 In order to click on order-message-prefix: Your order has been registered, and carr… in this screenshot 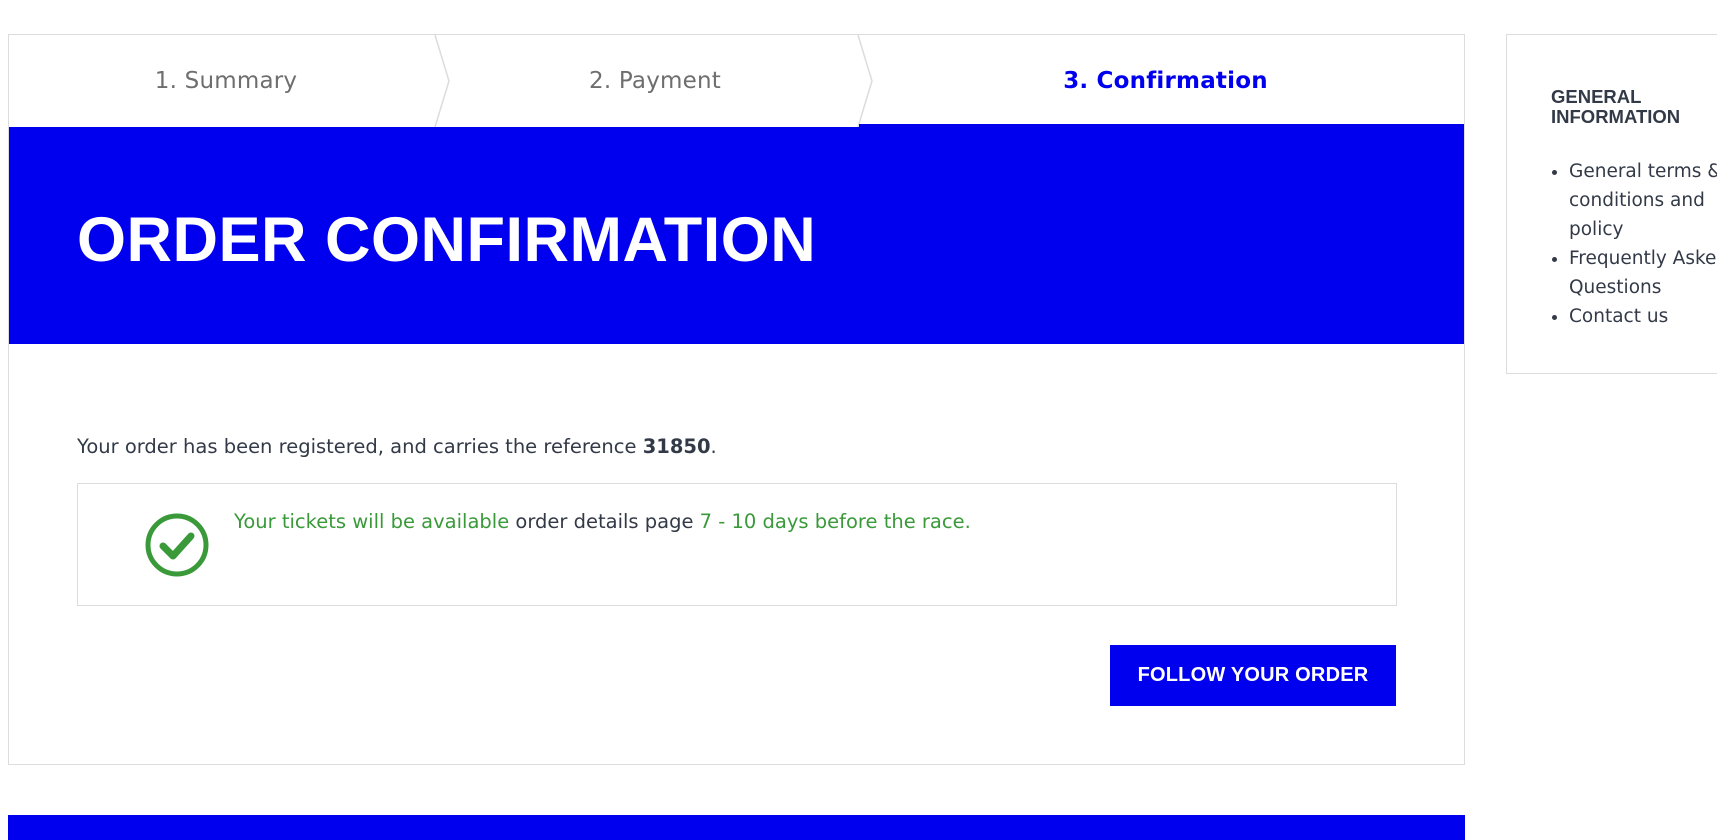, I will do `click(360, 446)`.